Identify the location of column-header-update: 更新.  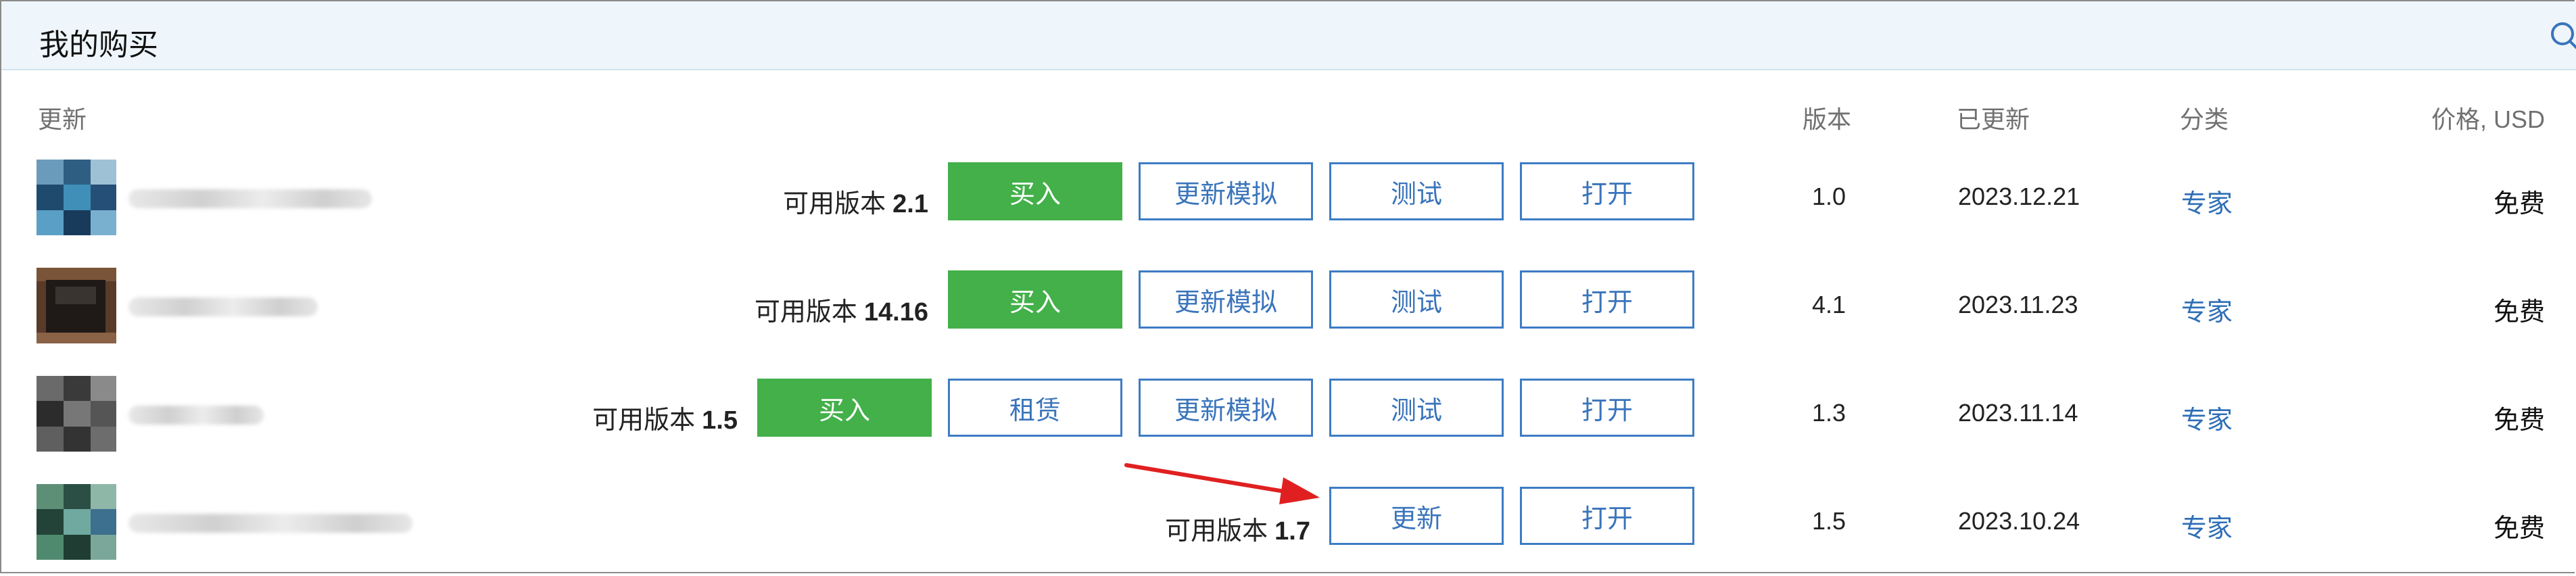
(62, 117).